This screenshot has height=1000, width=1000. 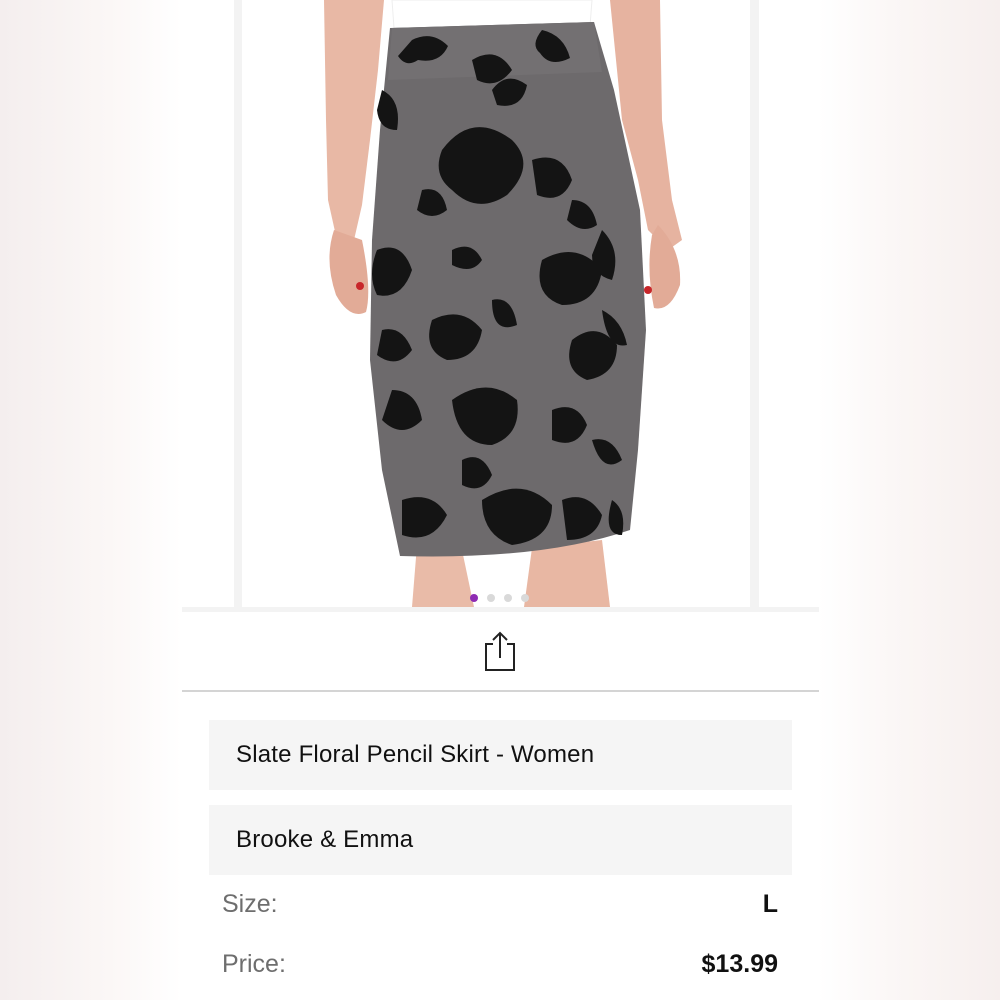 What do you see at coordinates (500, 970) in the screenshot?
I see `price-row: Price: $13.99` at bounding box center [500, 970].